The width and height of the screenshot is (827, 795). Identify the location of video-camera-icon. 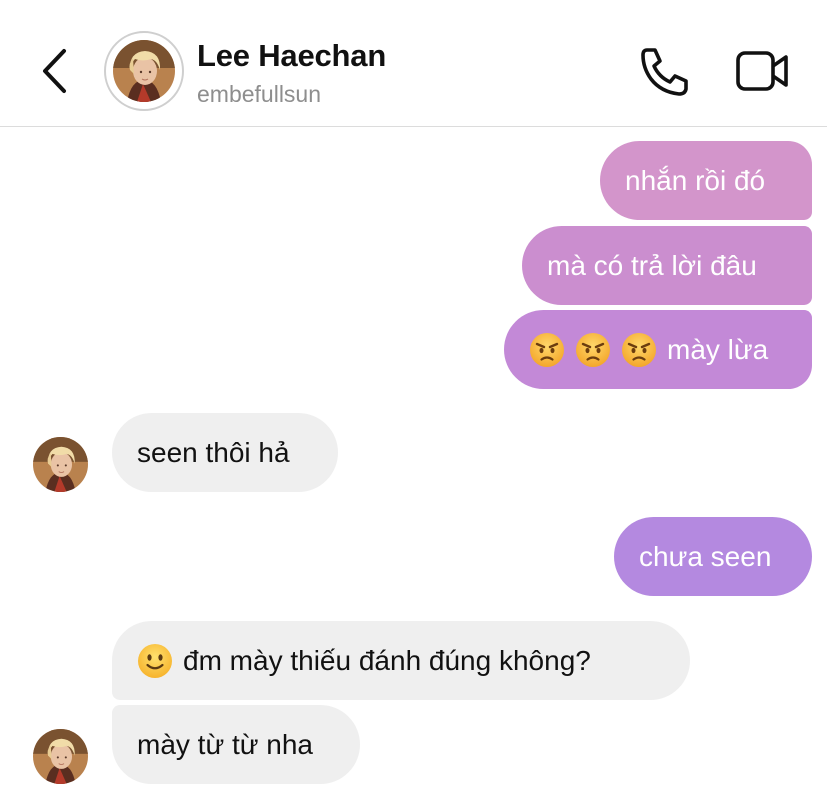
(762, 71).